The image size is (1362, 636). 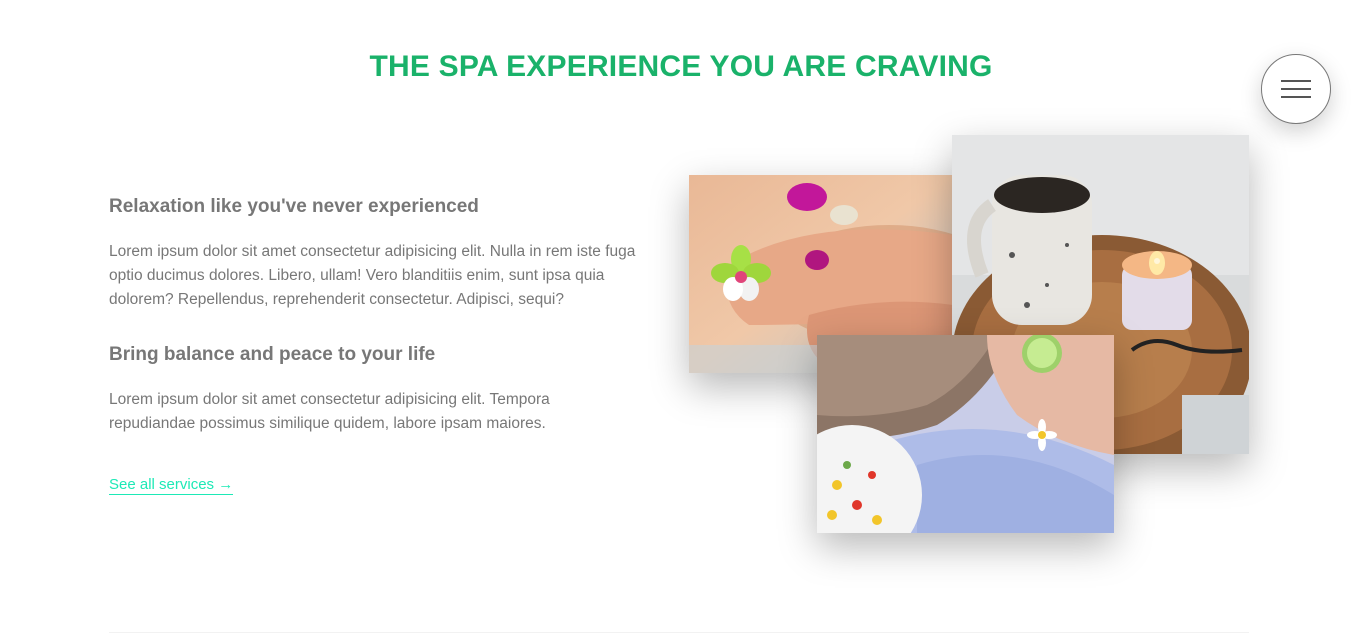 I want to click on section-divider, so click(x=679, y=632).